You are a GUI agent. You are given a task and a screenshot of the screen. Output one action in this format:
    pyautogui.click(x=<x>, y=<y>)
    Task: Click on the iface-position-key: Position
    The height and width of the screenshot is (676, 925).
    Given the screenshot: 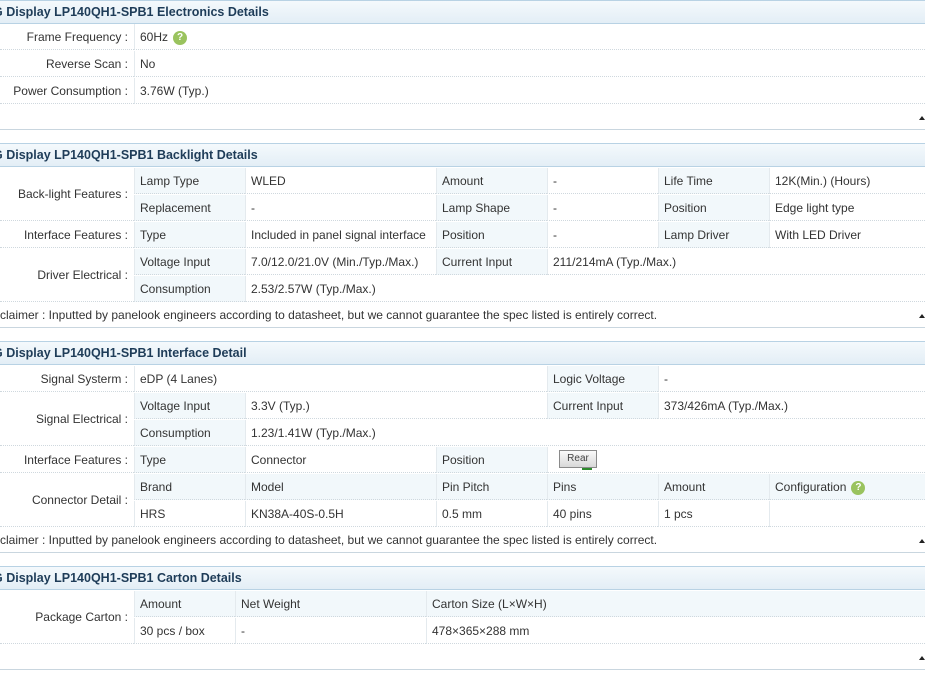 What is the action you would take?
    pyautogui.click(x=491, y=235)
    